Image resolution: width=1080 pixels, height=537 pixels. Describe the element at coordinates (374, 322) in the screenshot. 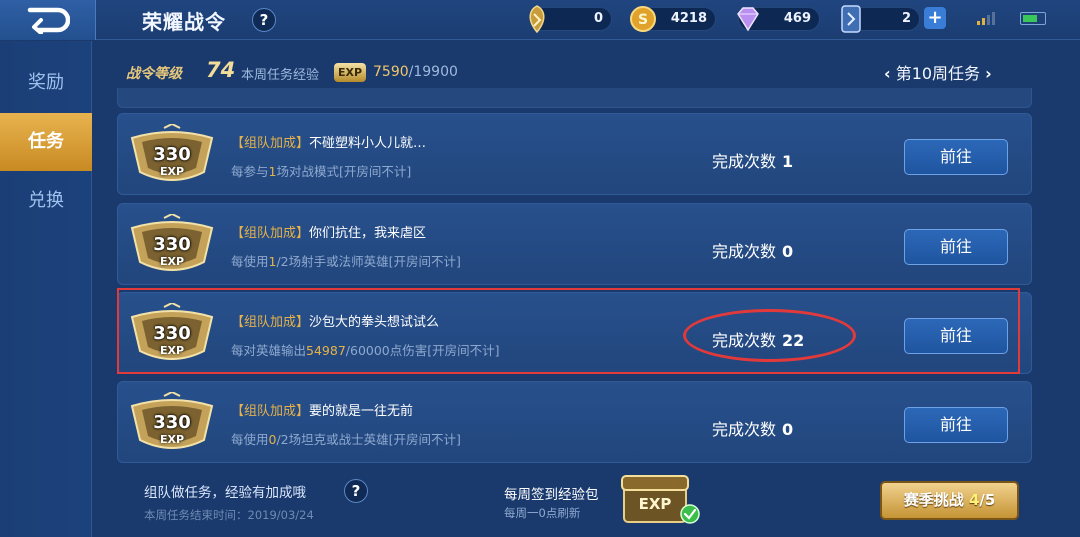

I see `task-name: 沙包大的拳头想试试么` at that location.